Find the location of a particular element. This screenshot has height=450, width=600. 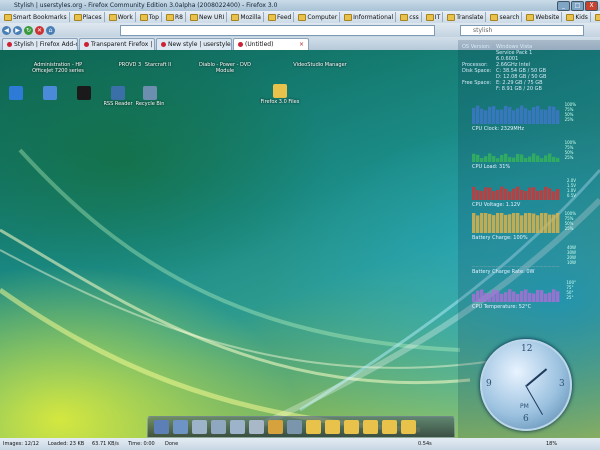

browser-tab: Stylish | Firefox Add-ons× is located at coordinates (40, 44).